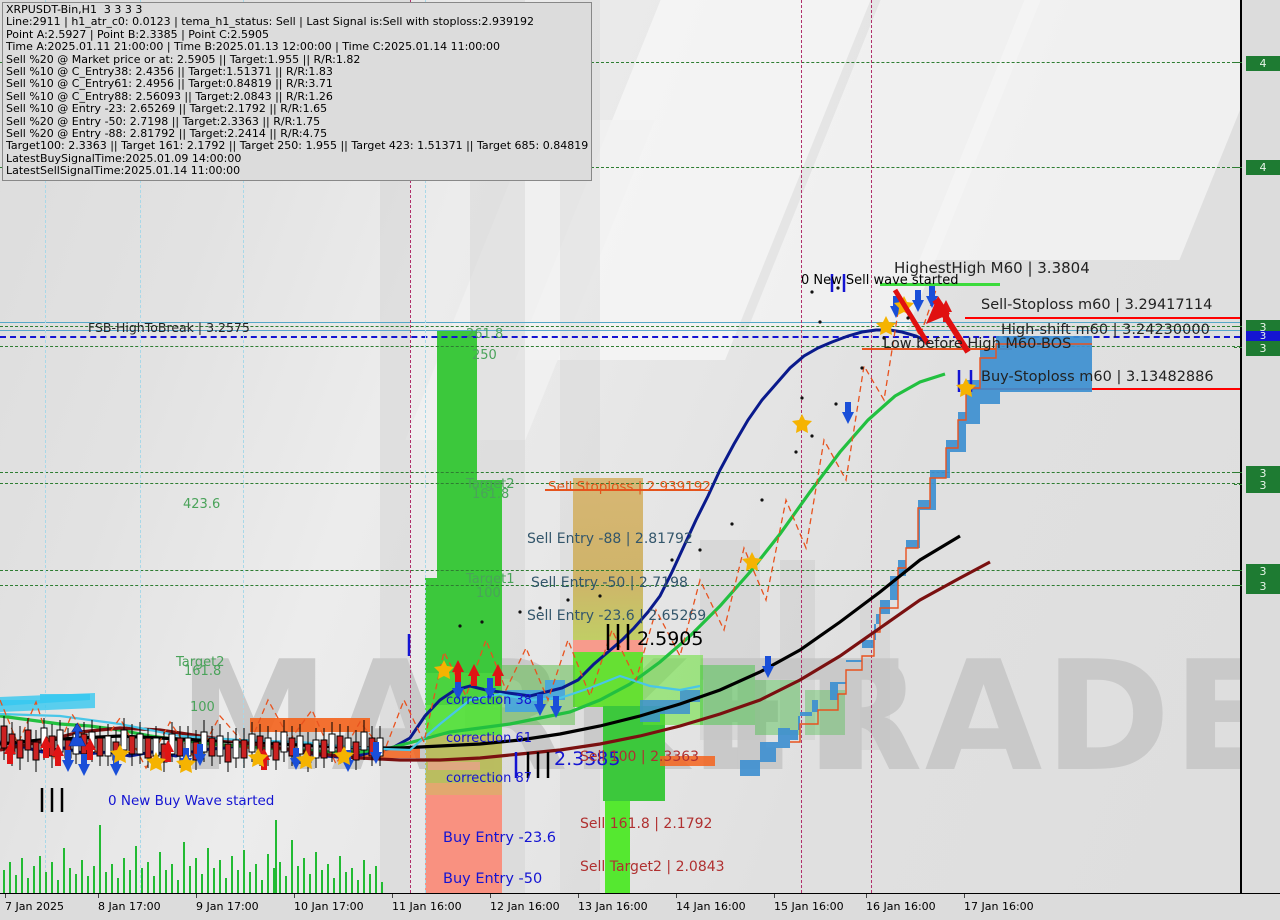  Describe the element at coordinates (1097, 377) in the screenshot. I see `buy-stoploss-m60-label: Buy-Stoploss m60 | 3.13482886` at that location.